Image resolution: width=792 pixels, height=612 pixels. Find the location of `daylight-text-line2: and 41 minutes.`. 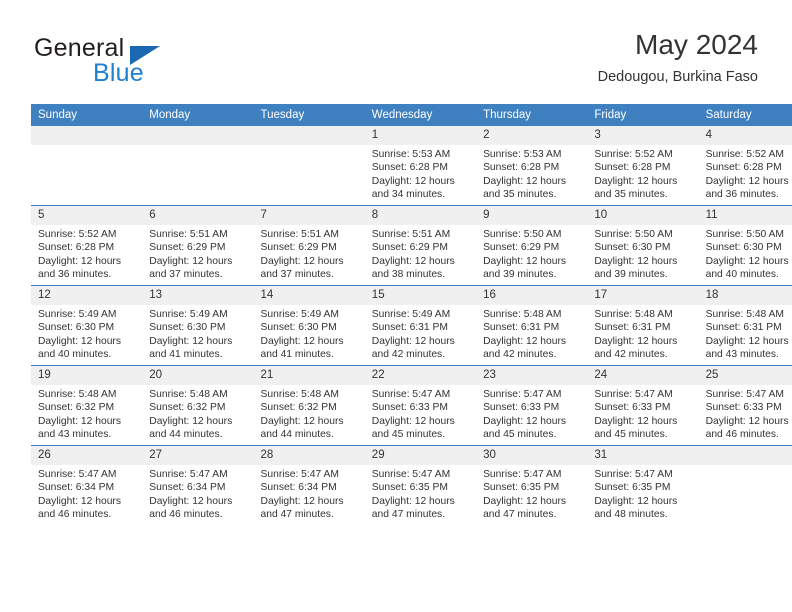

daylight-text-line2: and 41 minutes. is located at coordinates (297, 355).